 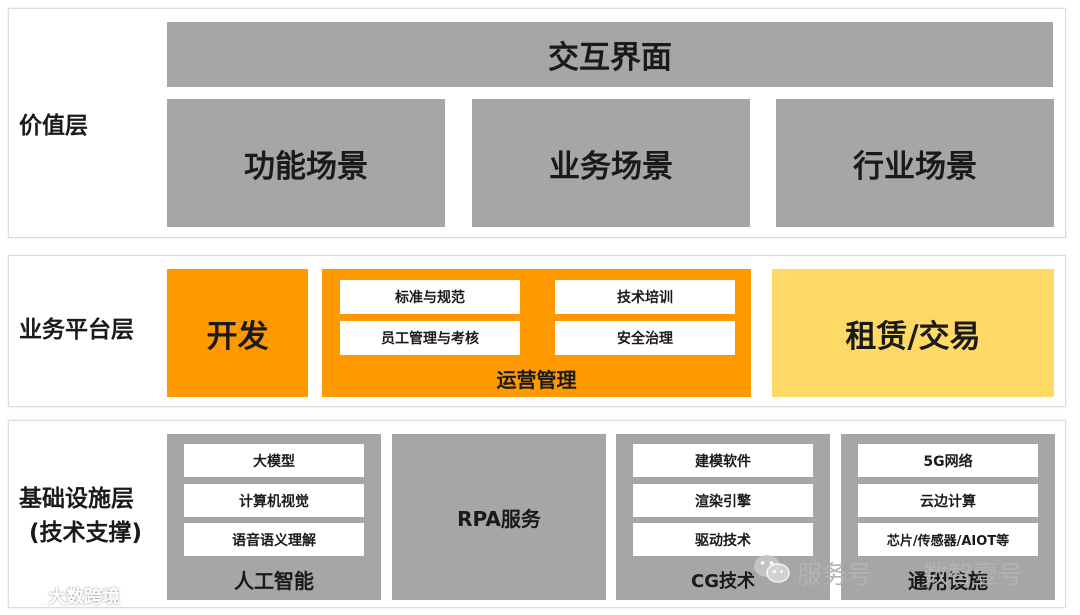 I want to click on ai-item-large-model: 大模型, so click(x=274, y=460).